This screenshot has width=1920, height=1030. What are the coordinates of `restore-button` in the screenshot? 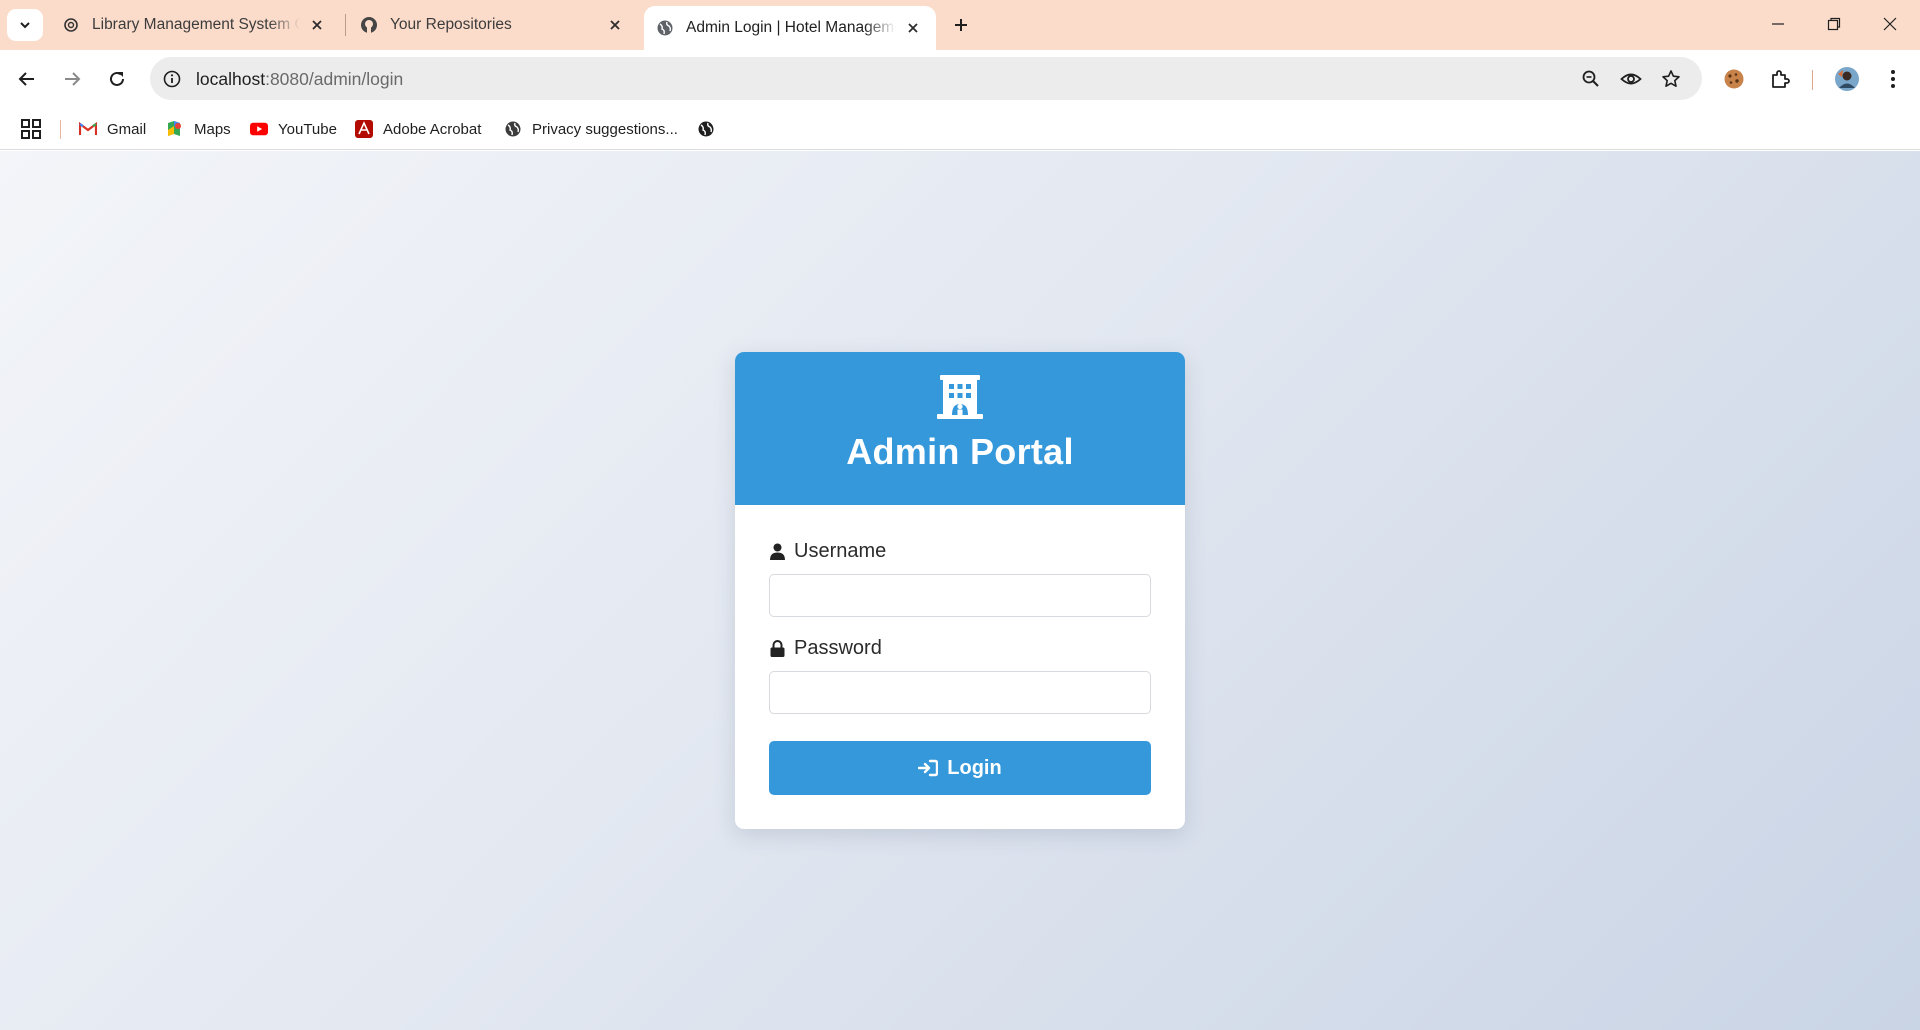 It's located at (1834, 24).